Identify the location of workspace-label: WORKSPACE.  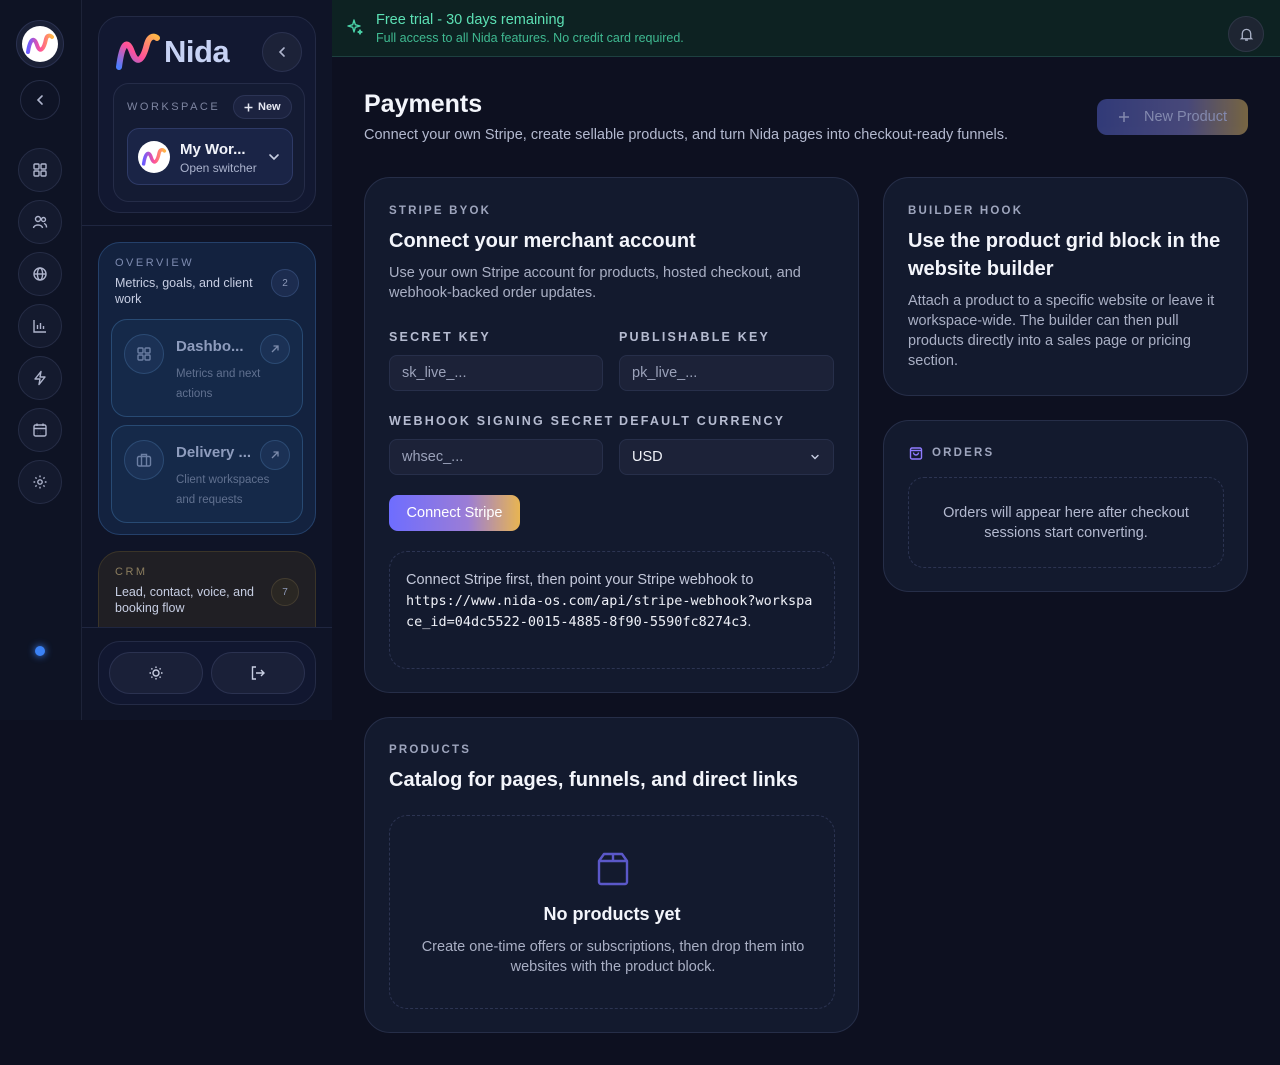
(174, 107).